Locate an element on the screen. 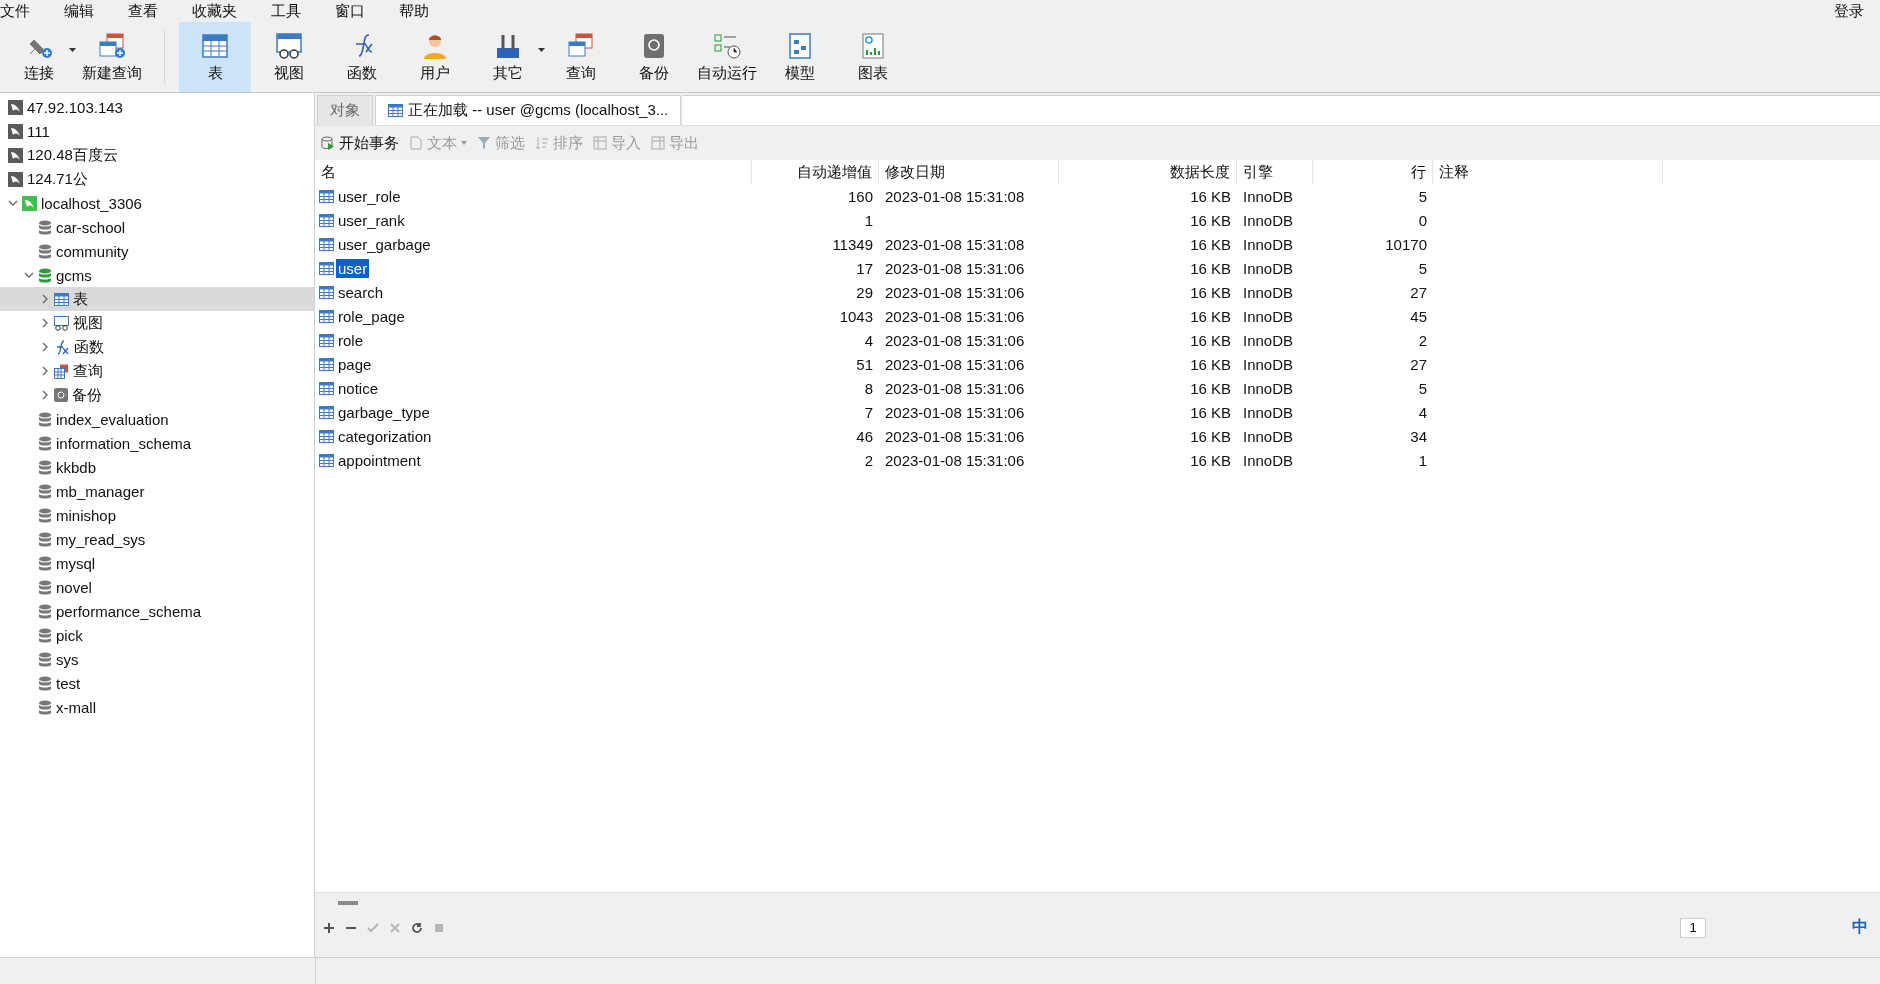 The image size is (1880, 984). tree-item: kkbdb is located at coordinates (157, 467).